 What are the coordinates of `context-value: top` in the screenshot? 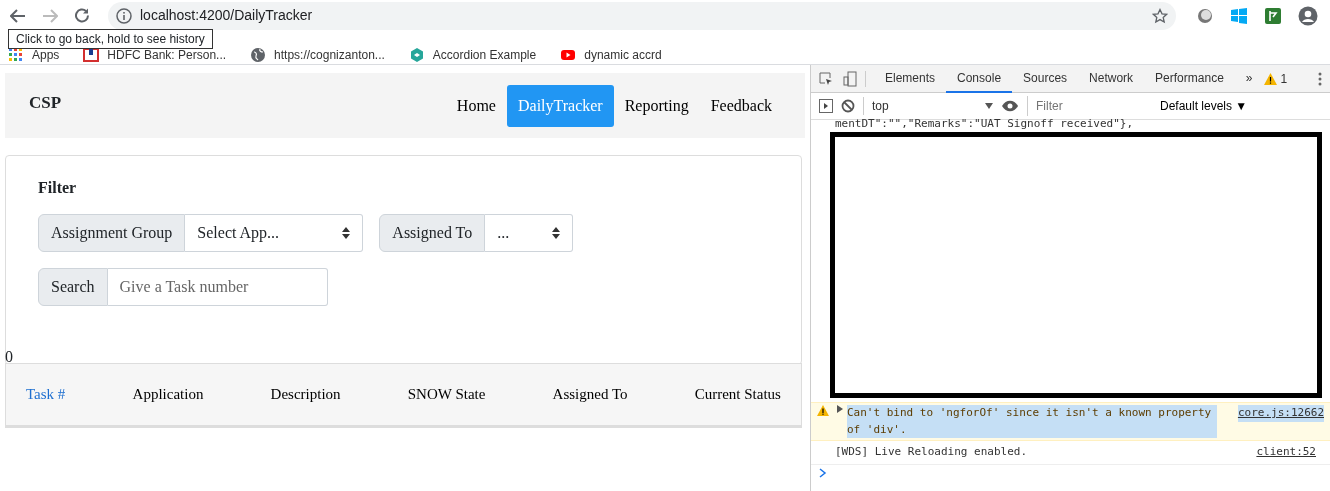 It's located at (880, 106).